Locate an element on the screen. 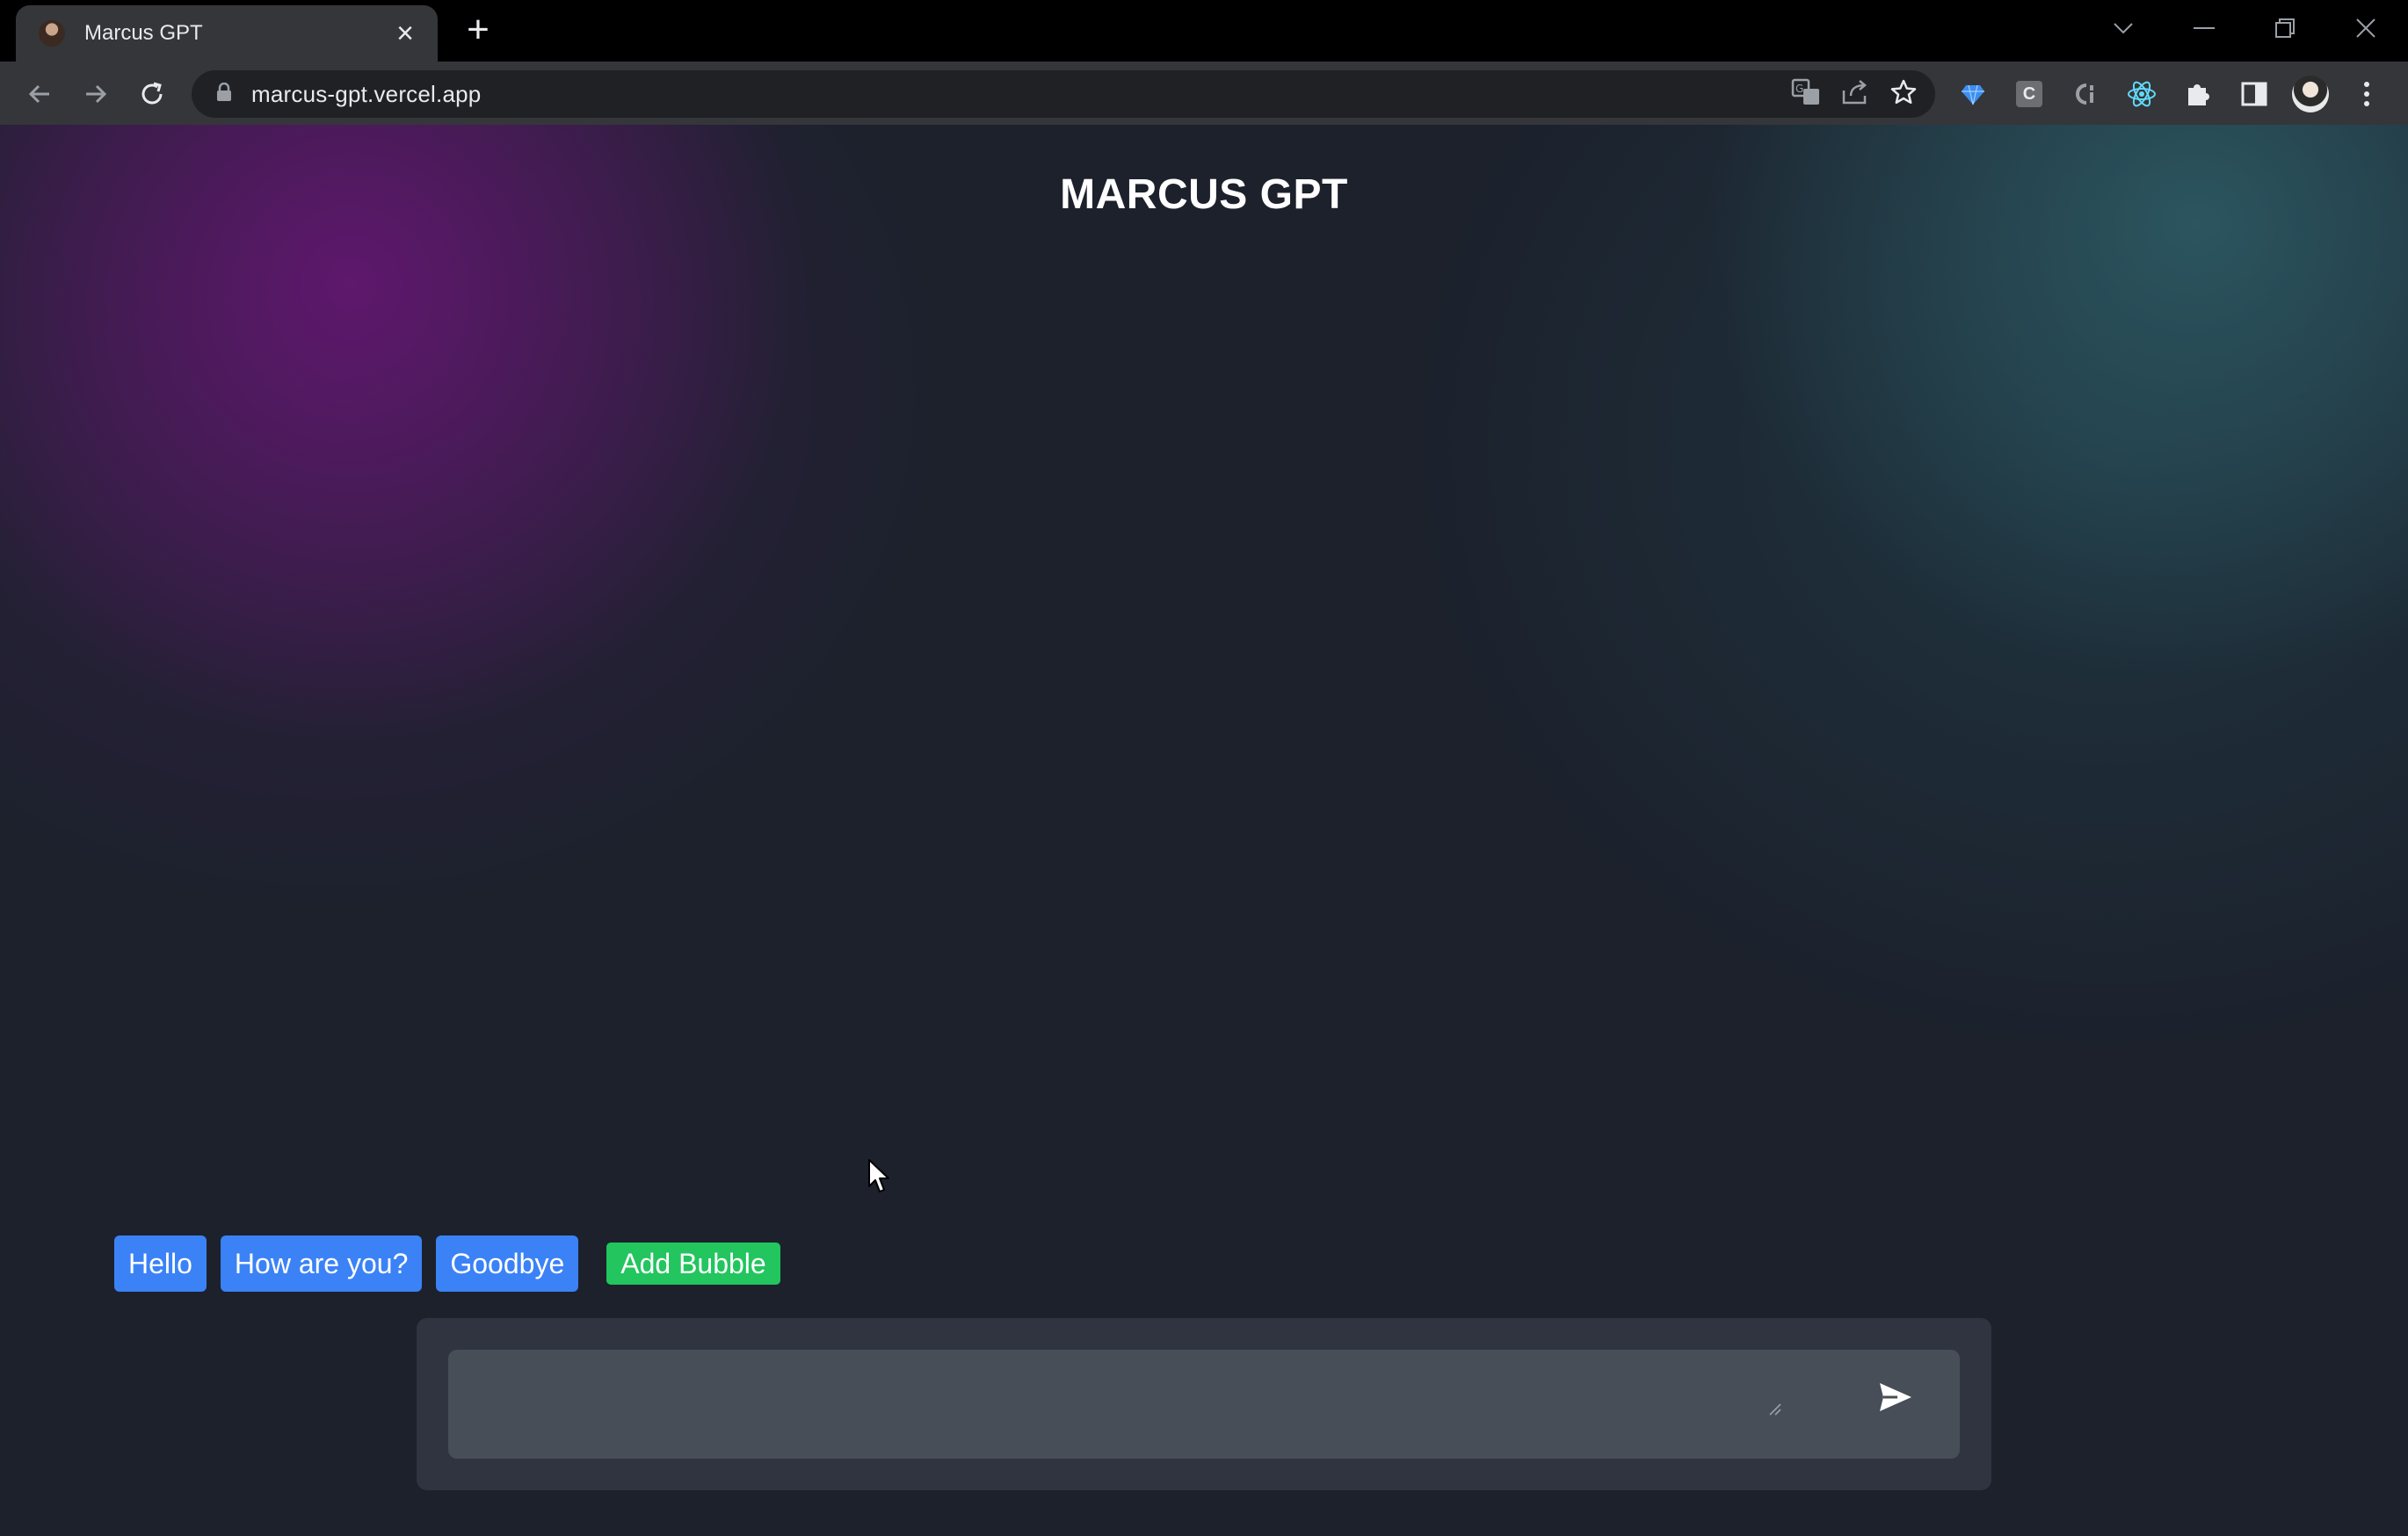 The height and width of the screenshot is (1536, 2408). close-icon: × is located at coordinates (405, 33).